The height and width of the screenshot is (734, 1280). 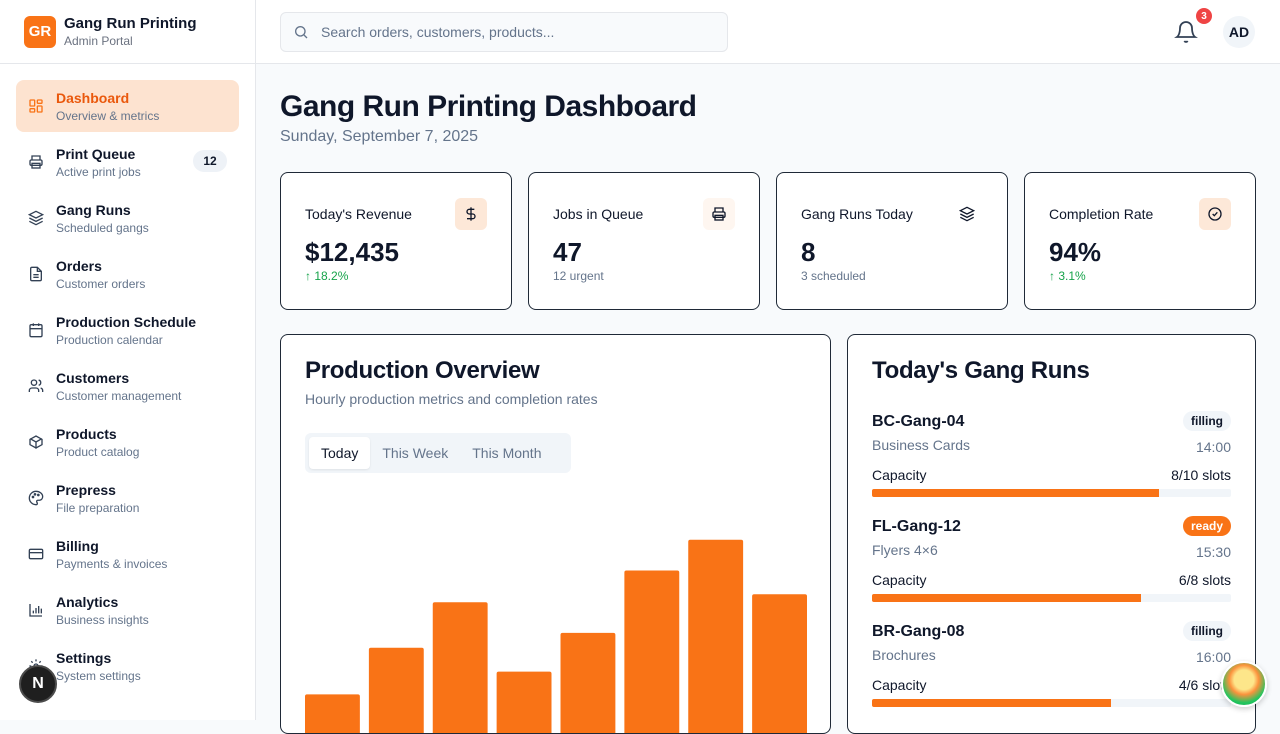 I want to click on capacity-value: 8/10 slots, so click(x=1201, y=475).